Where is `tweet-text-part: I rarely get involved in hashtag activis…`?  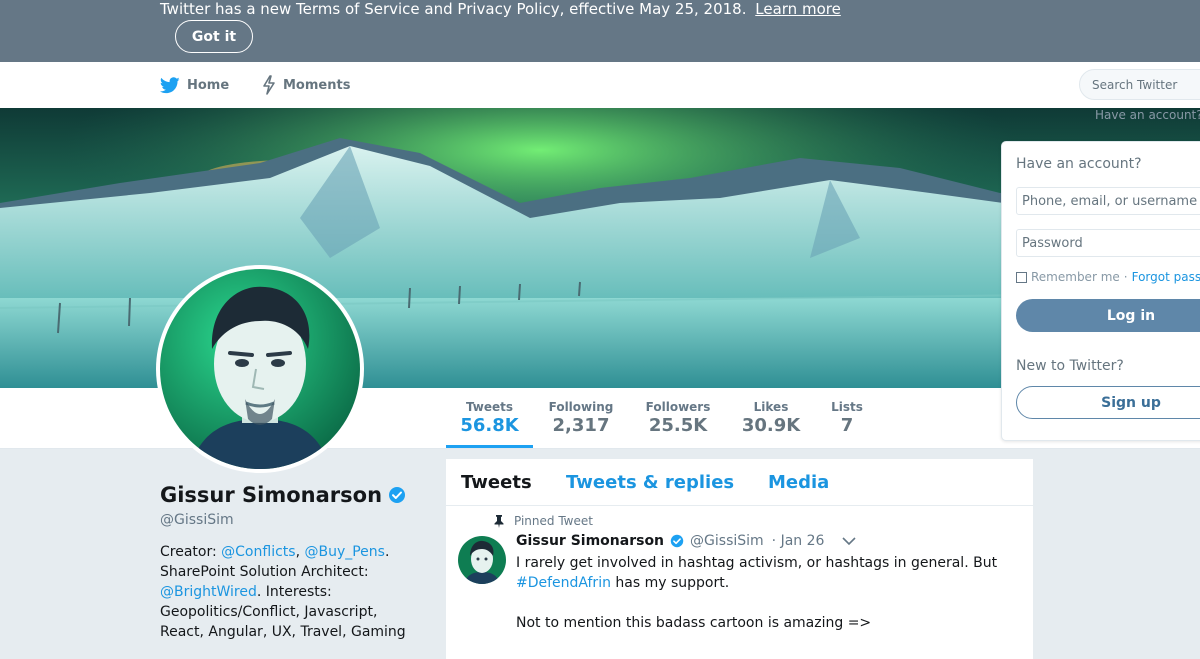 tweet-text-part: I rarely get involved in hashtag activis… is located at coordinates (757, 563).